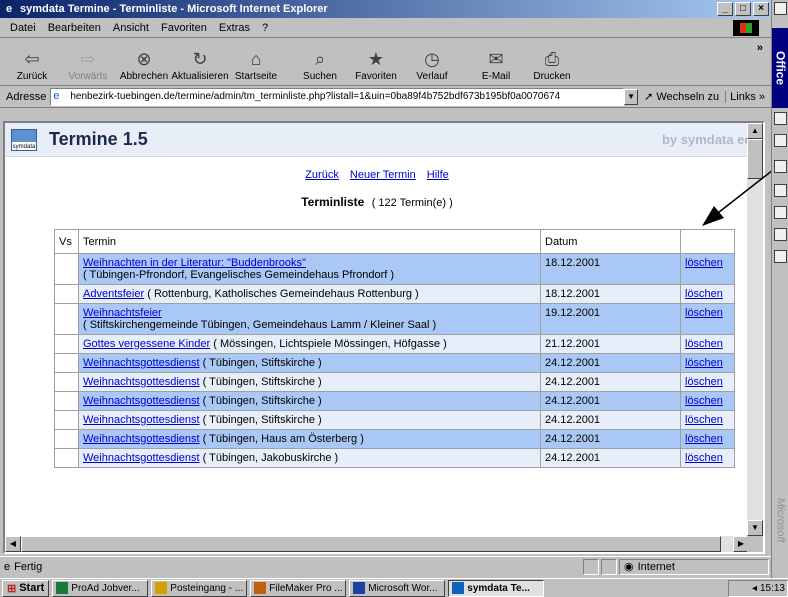  What do you see at coordinates (725, 9) in the screenshot?
I see `minimize-button: _` at bounding box center [725, 9].